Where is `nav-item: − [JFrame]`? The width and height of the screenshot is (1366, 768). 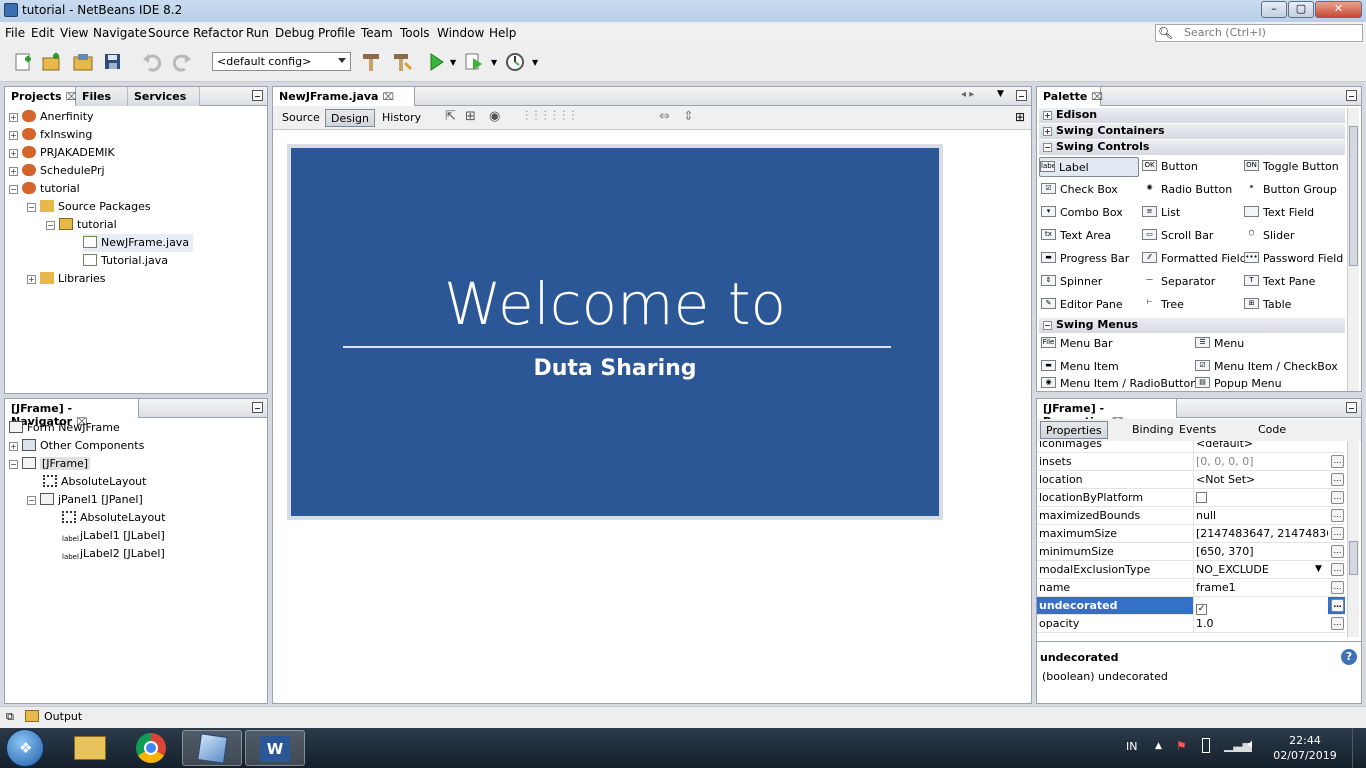
nav-item: − [JFrame] is located at coordinates (50, 464).